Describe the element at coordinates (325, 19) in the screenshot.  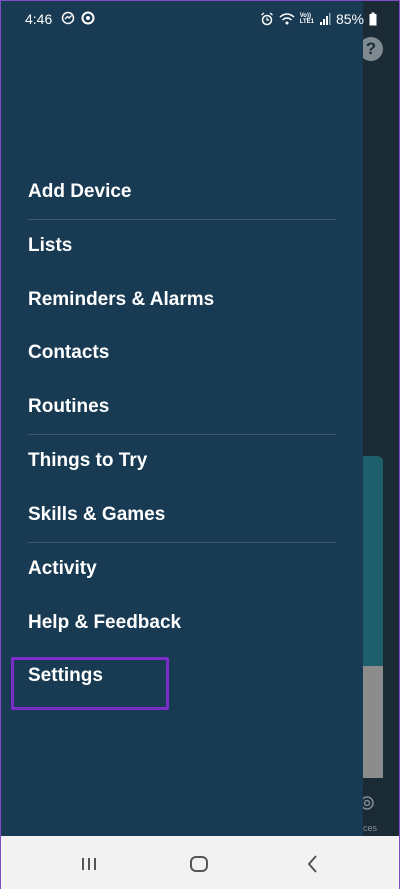
I see `signal-icon` at that location.